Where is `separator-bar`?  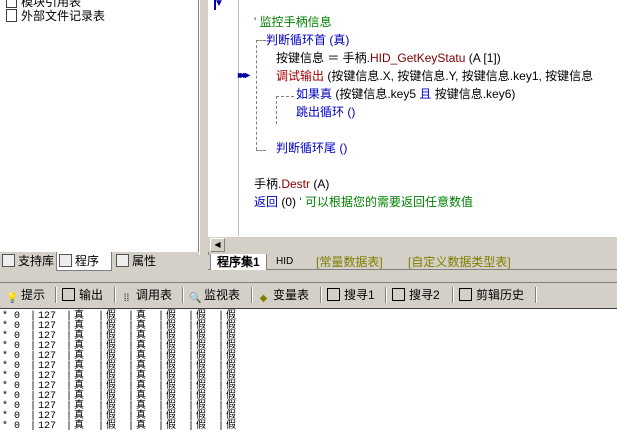
separator-bar is located at coordinates (308, 277).